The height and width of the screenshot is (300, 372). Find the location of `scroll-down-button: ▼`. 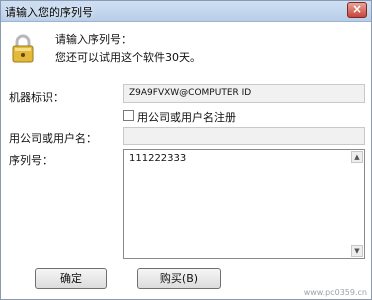

scroll-down-button: ▼ is located at coordinates (357, 251).